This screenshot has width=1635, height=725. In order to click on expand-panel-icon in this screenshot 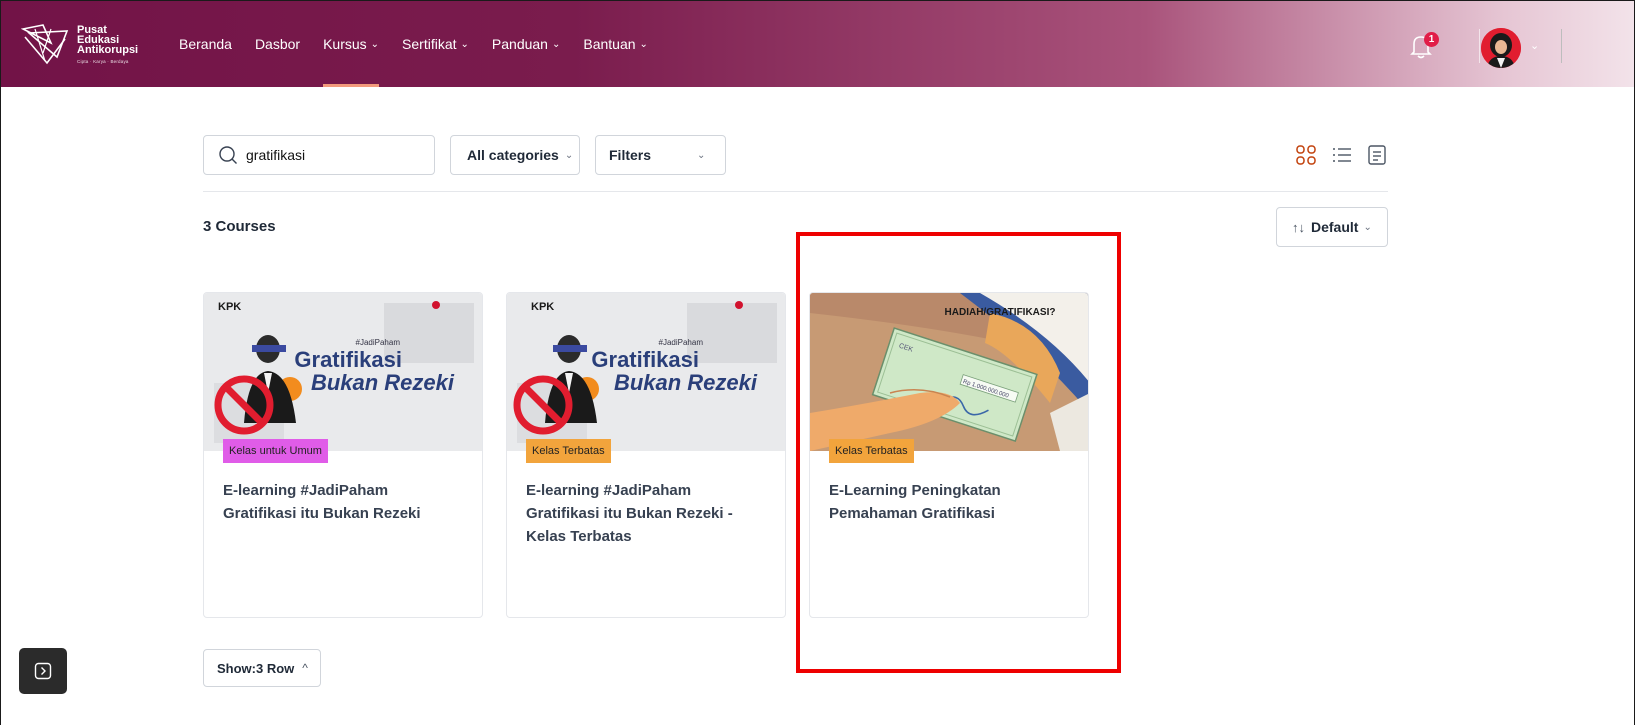, I will do `click(43, 671)`.